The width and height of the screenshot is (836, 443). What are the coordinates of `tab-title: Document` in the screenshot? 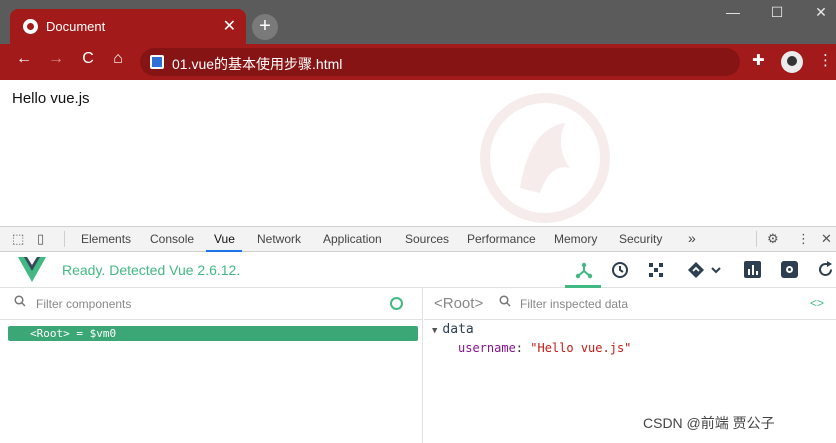 It's located at (76, 26).